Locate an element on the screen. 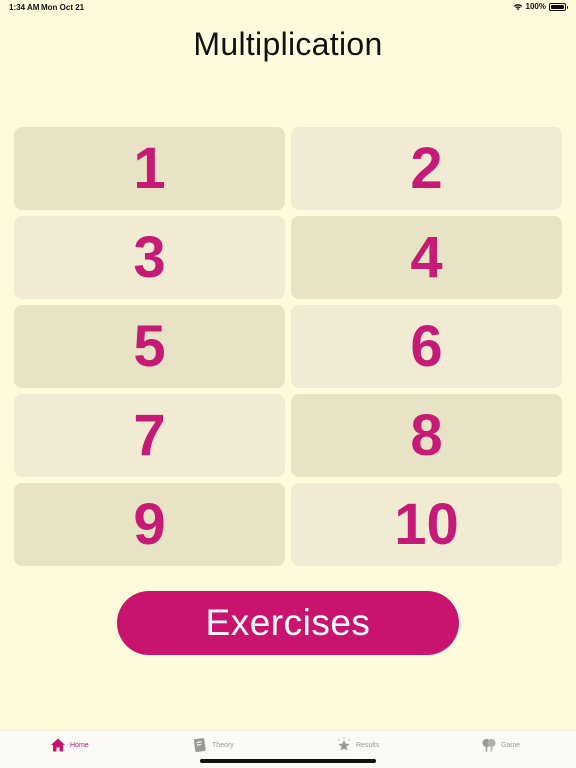  tab-results: Results is located at coordinates (357, 745).